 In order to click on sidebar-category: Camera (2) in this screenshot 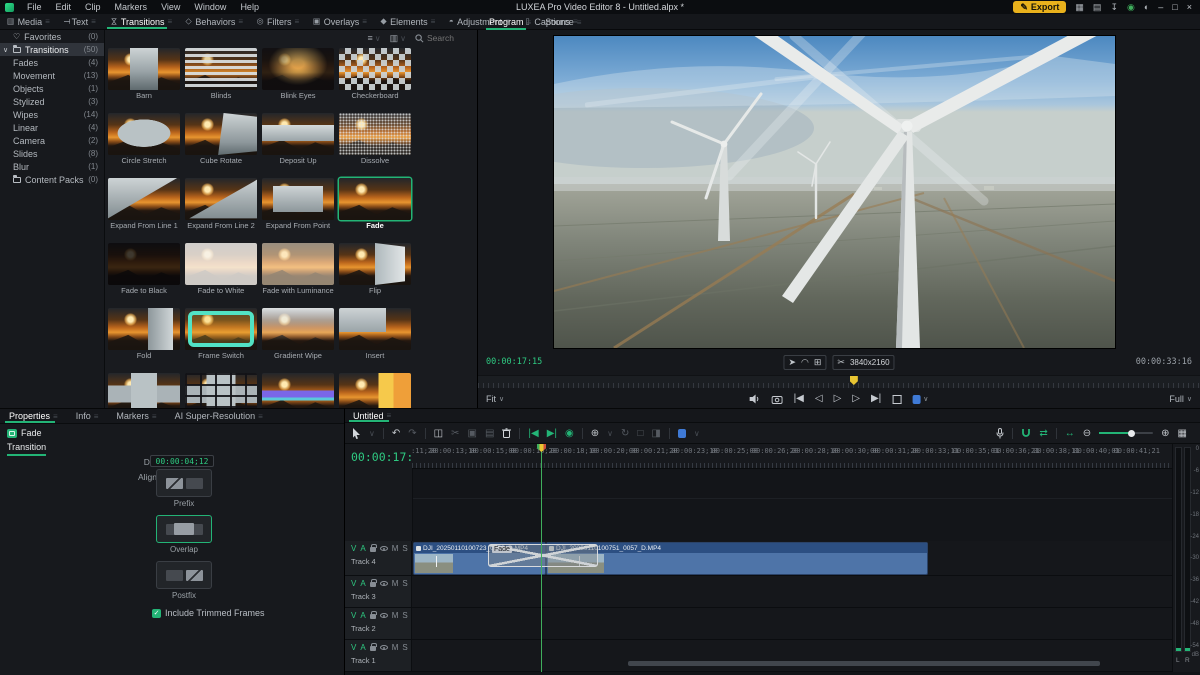, I will do `click(52, 140)`.